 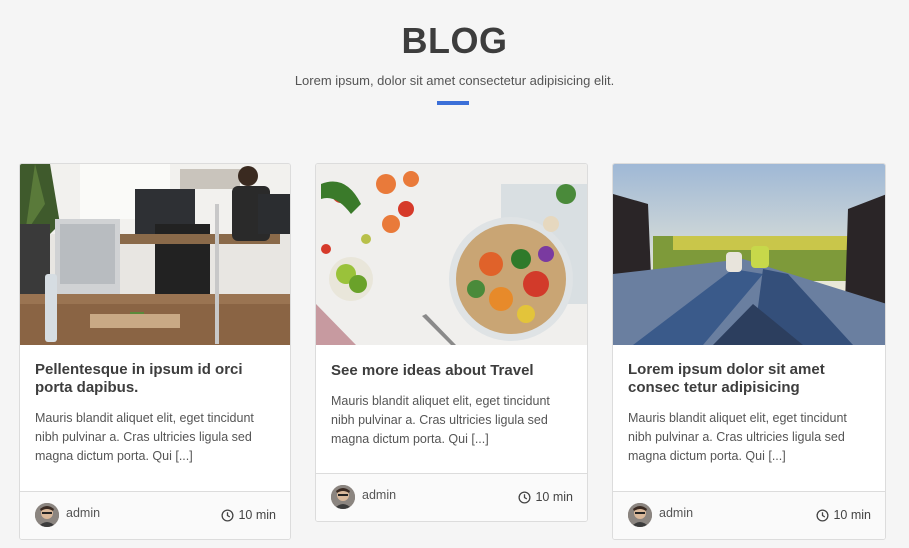 What do you see at coordinates (454, 40) in the screenshot?
I see `page-title: BLOG` at bounding box center [454, 40].